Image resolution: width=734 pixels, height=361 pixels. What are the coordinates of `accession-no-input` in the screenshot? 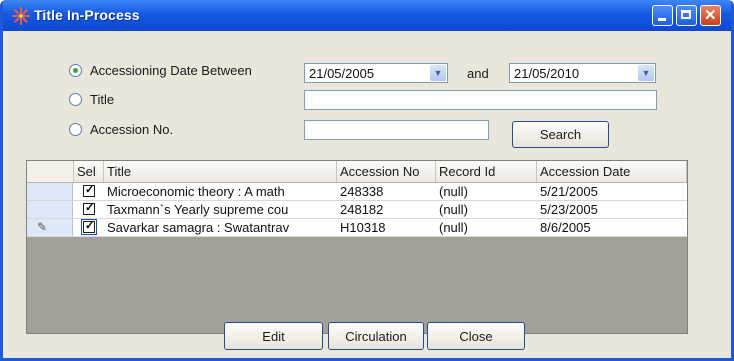 It's located at (396, 130).